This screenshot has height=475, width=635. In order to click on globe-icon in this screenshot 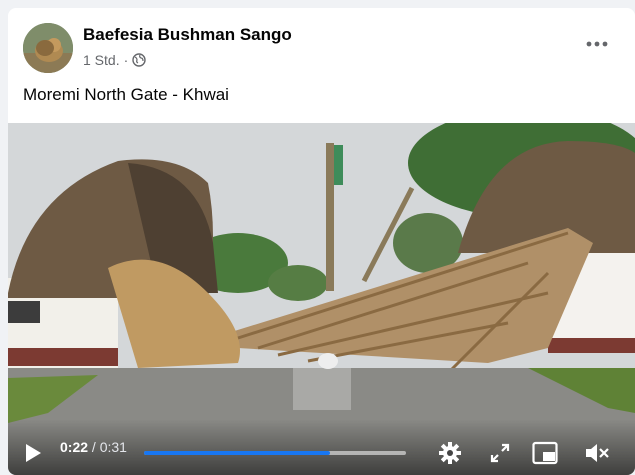, I will do `click(139, 60)`.